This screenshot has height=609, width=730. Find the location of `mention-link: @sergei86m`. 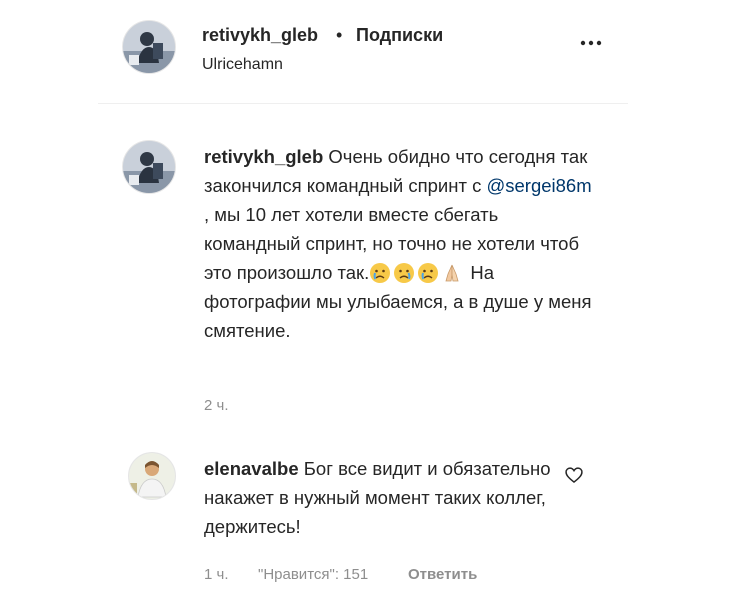

mention-link: @sergei86m is located at coordinates (538, 185).